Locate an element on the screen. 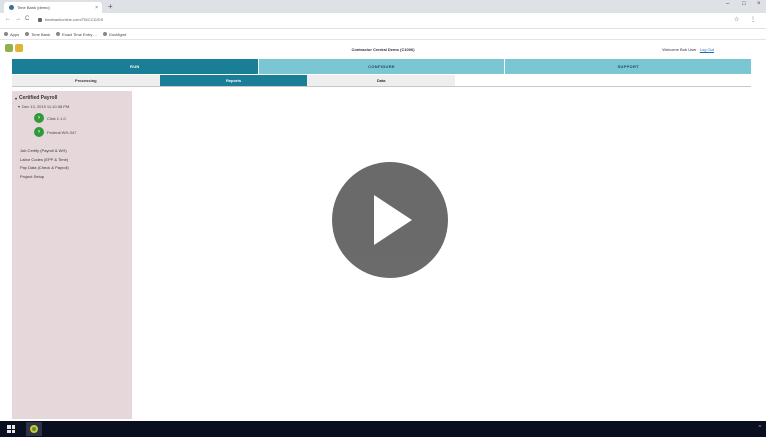 This screenshot has height=437, width=766. reload-button: C is located at coordinates (27, 19).